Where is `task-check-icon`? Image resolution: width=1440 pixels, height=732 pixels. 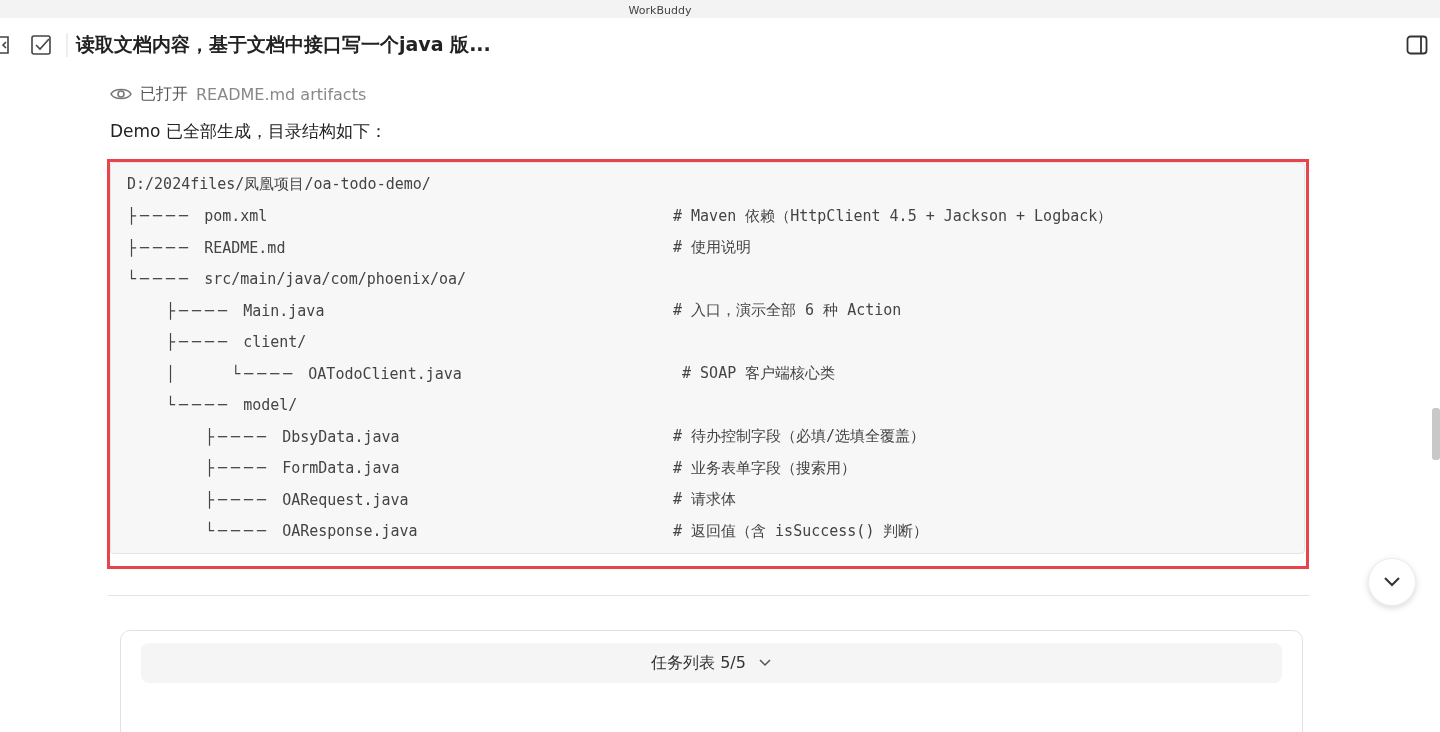 task-check-icon is located at coordinates (41, 45).